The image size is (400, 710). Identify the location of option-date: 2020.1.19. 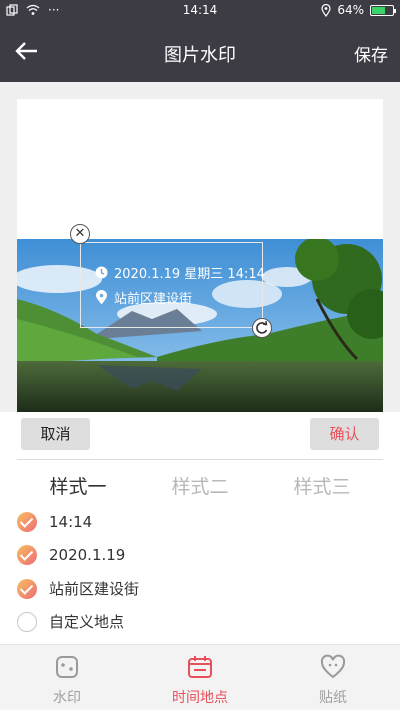
(71, 555).